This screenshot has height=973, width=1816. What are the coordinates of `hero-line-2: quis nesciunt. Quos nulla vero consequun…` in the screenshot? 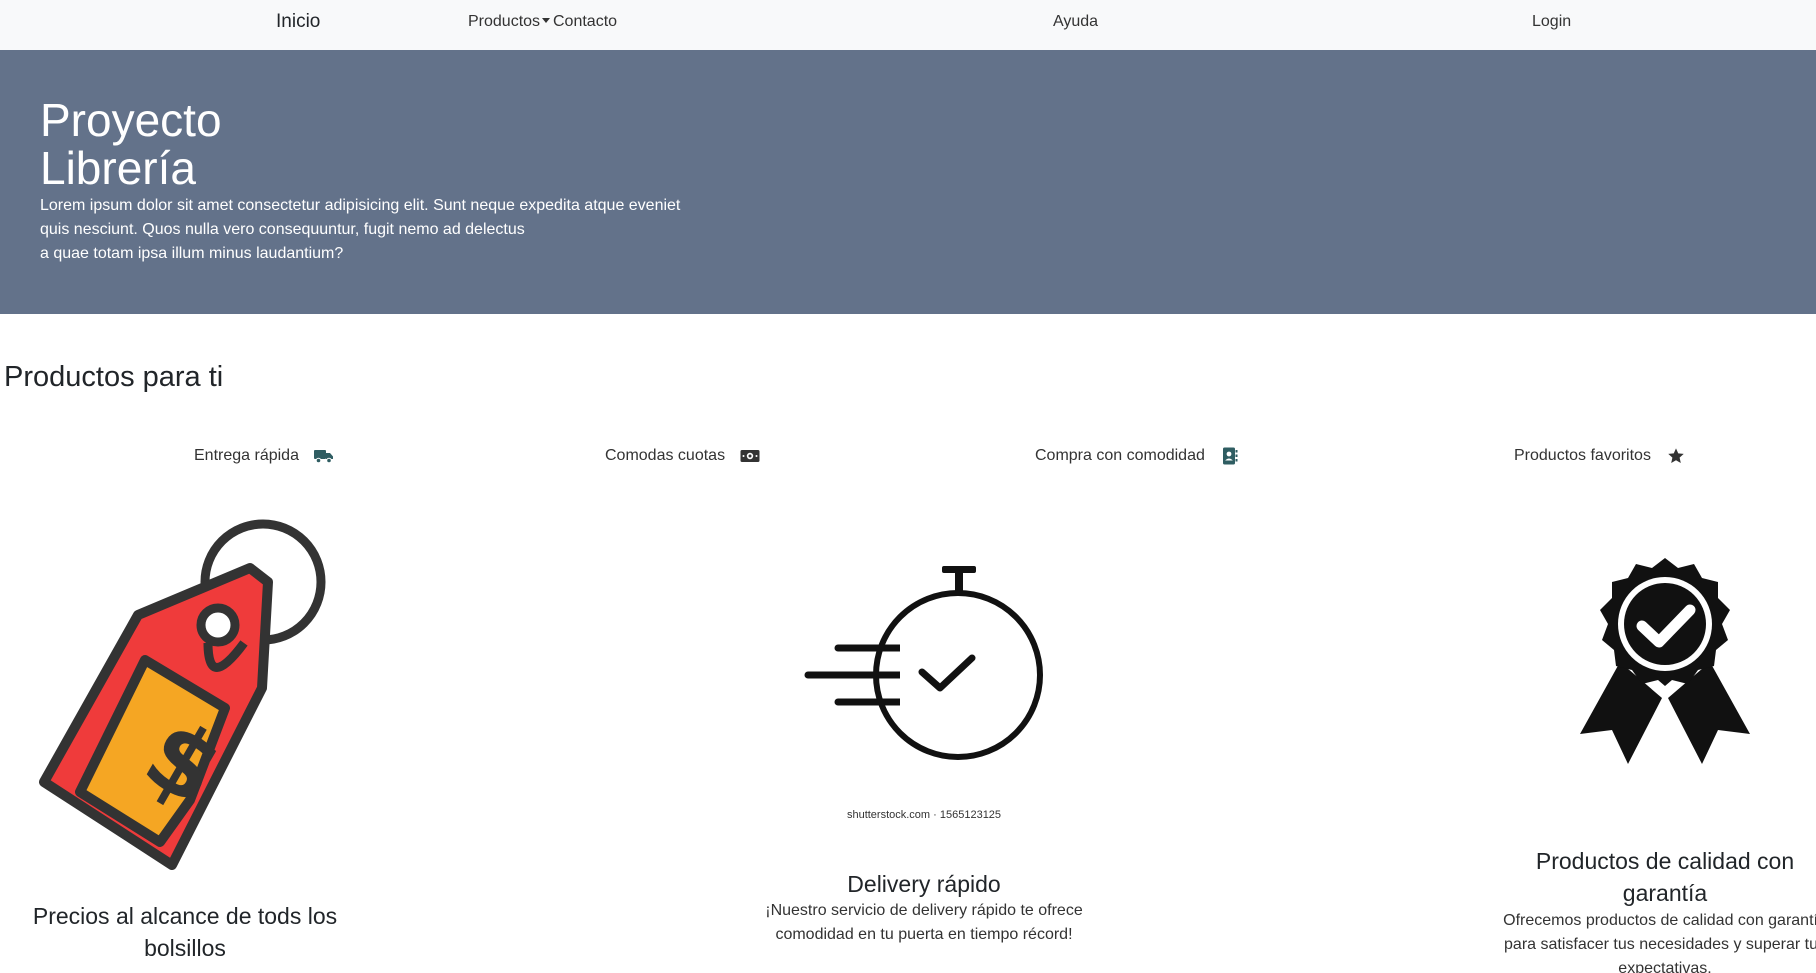 It's located at (282, 229).